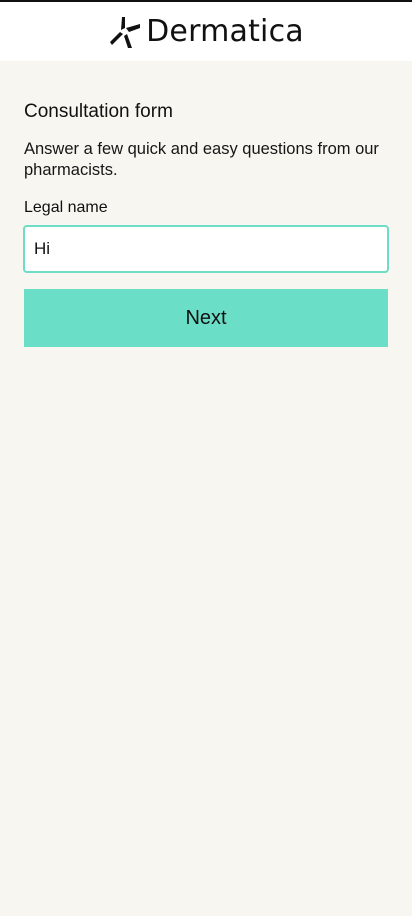 The image size is (412, 916). Describe the element at coordinates (206, 318) in the screenshot. I see `next-button: Next` at that location.